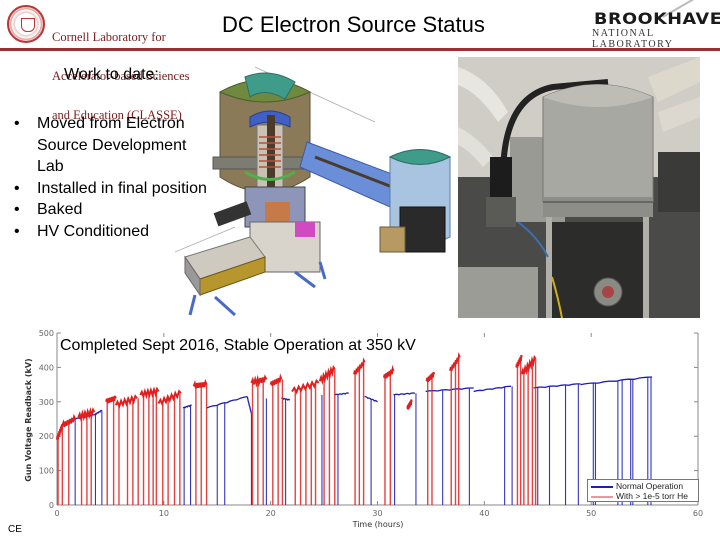 Image resolution: width=720 pixels, height=540 pixels. I want to click on legend-item-normal: Normal Operation, so click(637, 486).